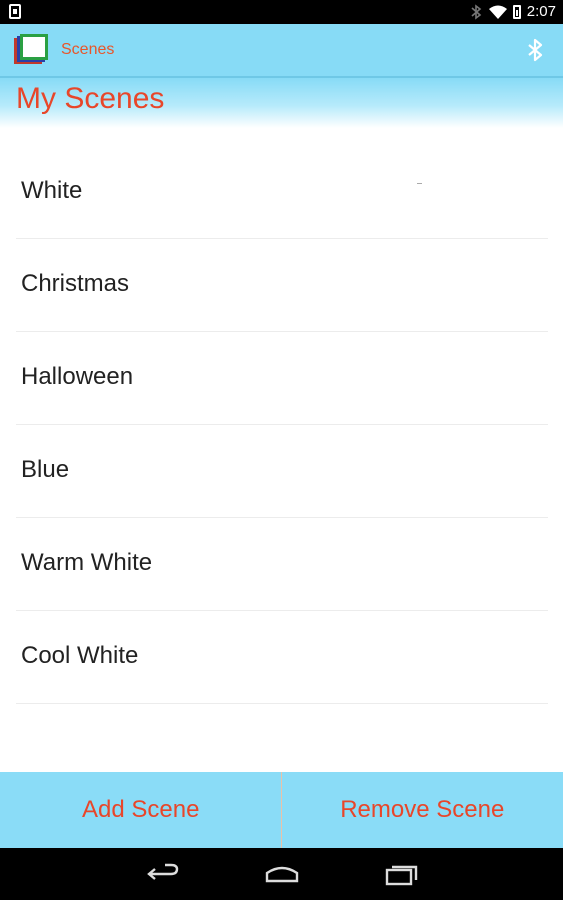 This screenshot has height=900, width=563. What do you see at coordinates (75, 283) in the screenshot?
I see `scene-label: Christmas` at bounding box center [75, 283].